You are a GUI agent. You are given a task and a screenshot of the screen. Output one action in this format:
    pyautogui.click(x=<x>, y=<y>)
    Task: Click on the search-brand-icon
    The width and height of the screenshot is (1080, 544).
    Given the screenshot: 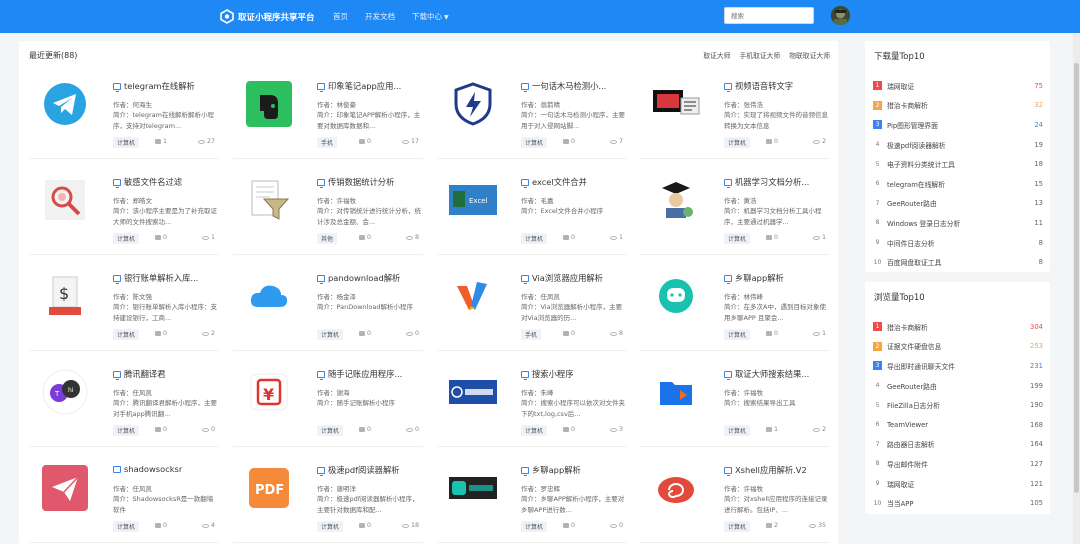 What is the action you would take?
    pyautogui.click(x=473, y=392)
    